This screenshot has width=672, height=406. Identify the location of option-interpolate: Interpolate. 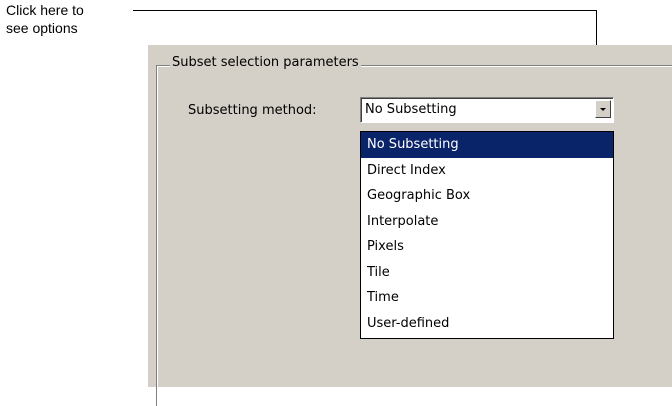
(487, 222).